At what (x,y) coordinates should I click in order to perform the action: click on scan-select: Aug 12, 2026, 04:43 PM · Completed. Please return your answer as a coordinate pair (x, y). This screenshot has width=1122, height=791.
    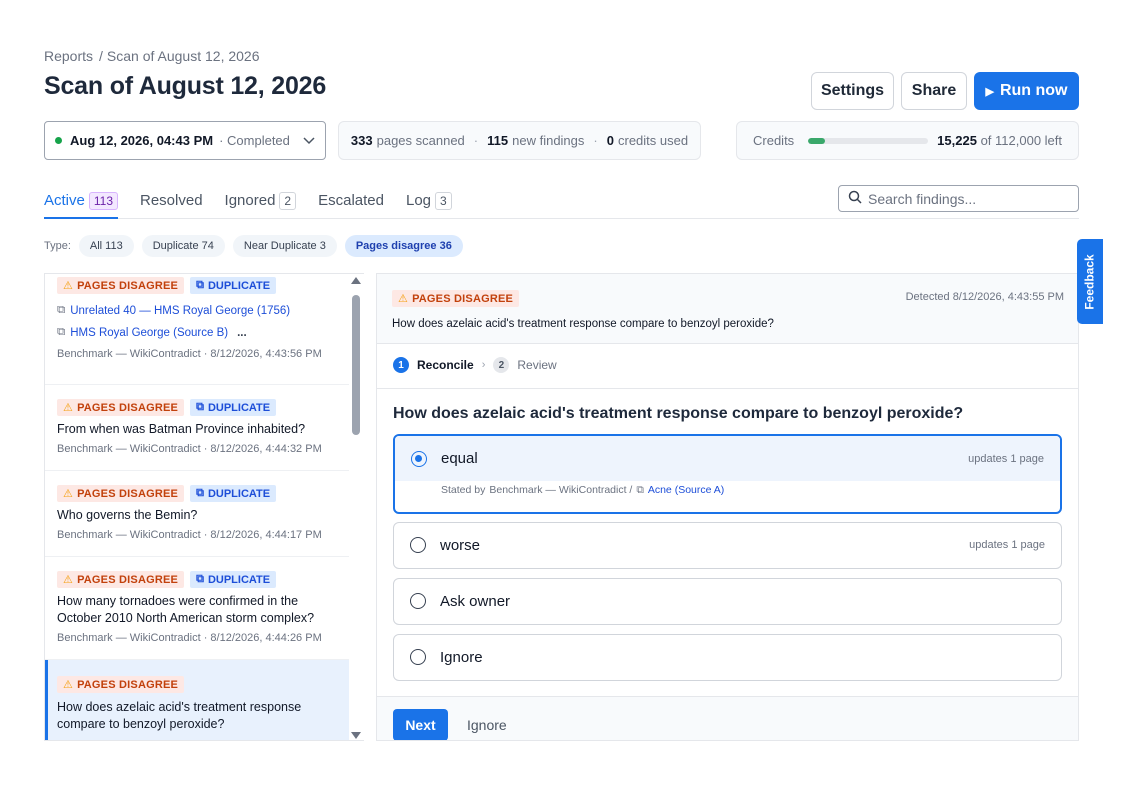
    Looking at the image, I should click on (185, 140).